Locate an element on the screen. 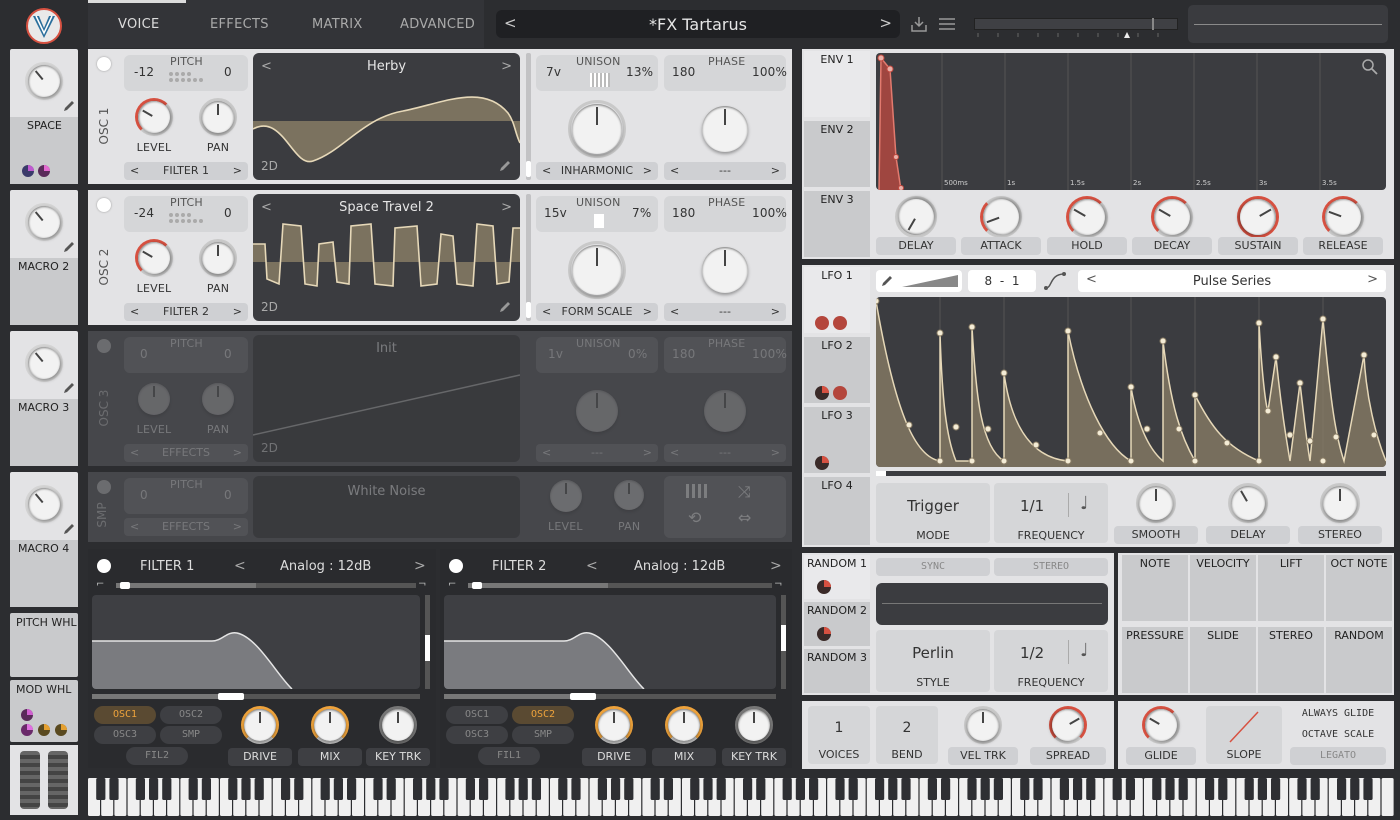 The width and height of the screenshot is (1400, 820). osc1-destination: < FILTER 1 > is located at coordinates (186, 171).